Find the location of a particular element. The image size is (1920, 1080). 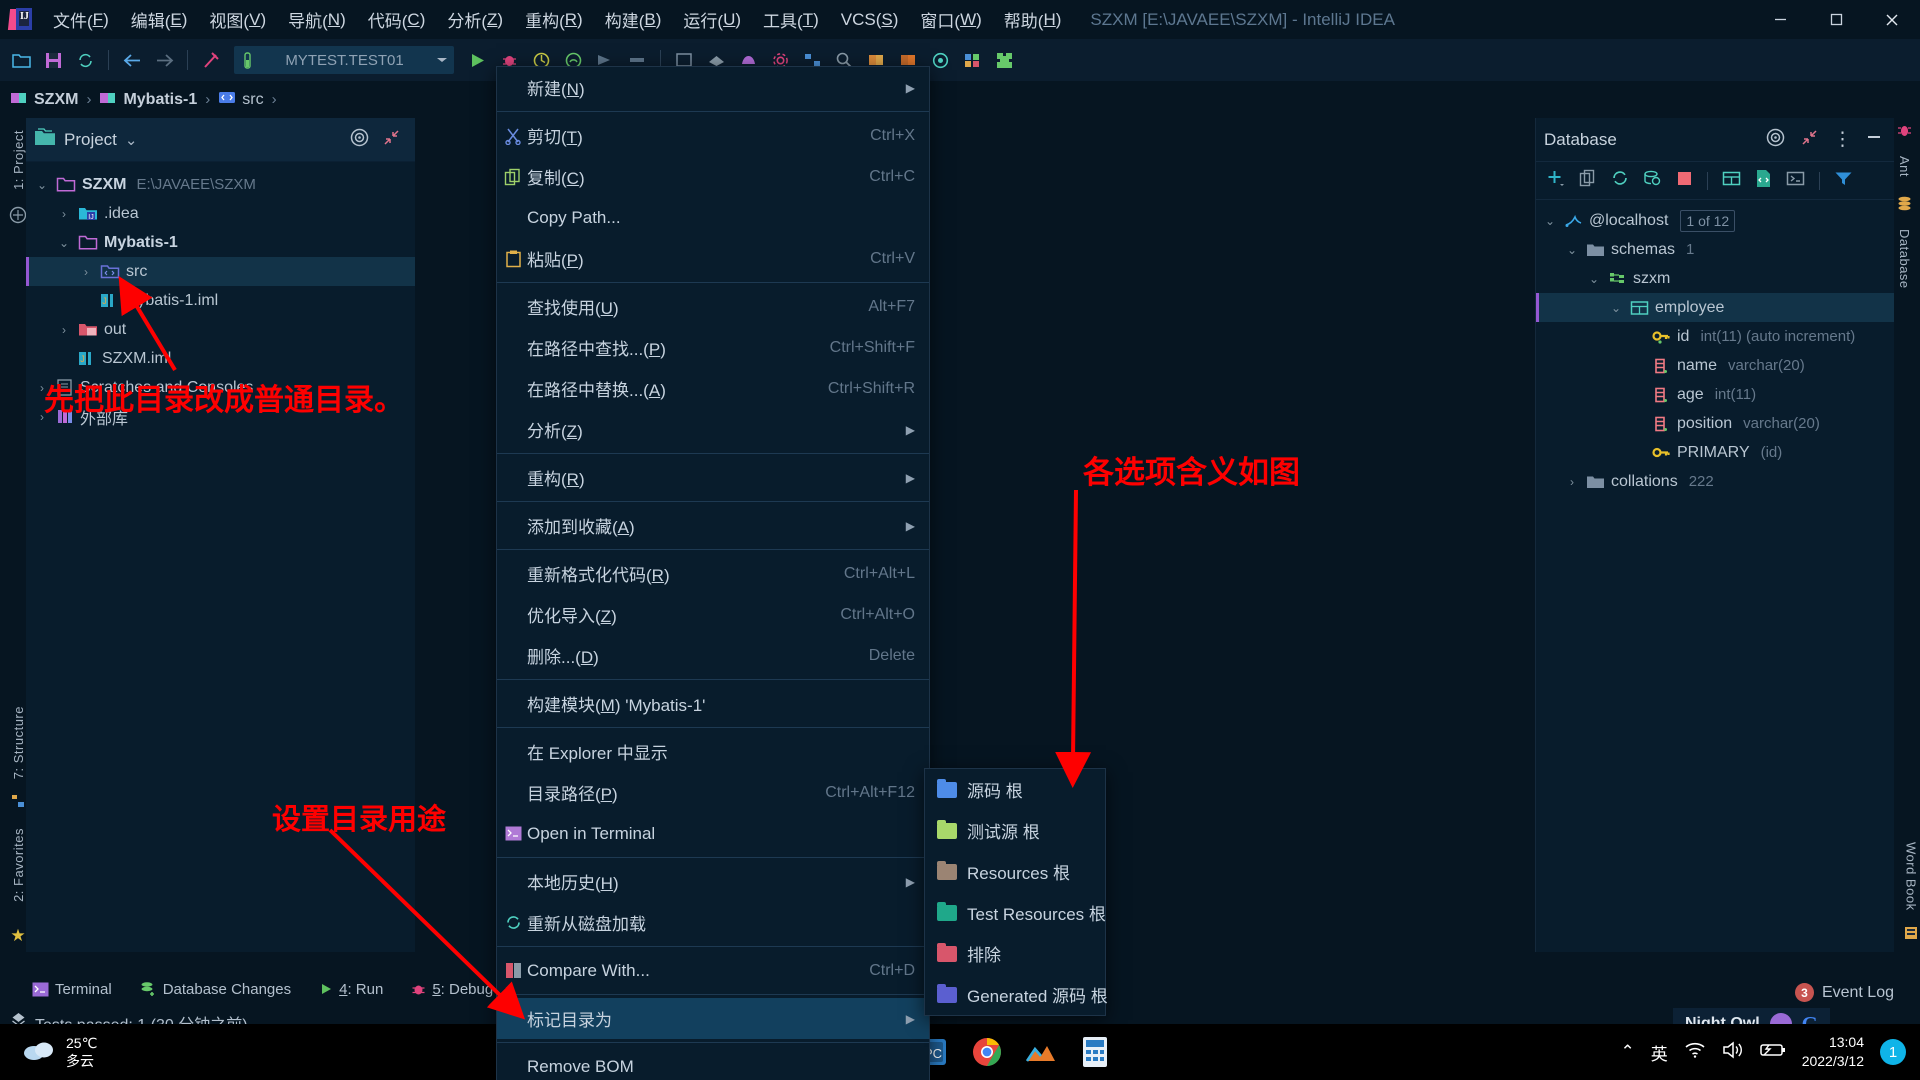

context-menu-item-18: 本地历史(H) ▶ is located at coordinates (713, 881).